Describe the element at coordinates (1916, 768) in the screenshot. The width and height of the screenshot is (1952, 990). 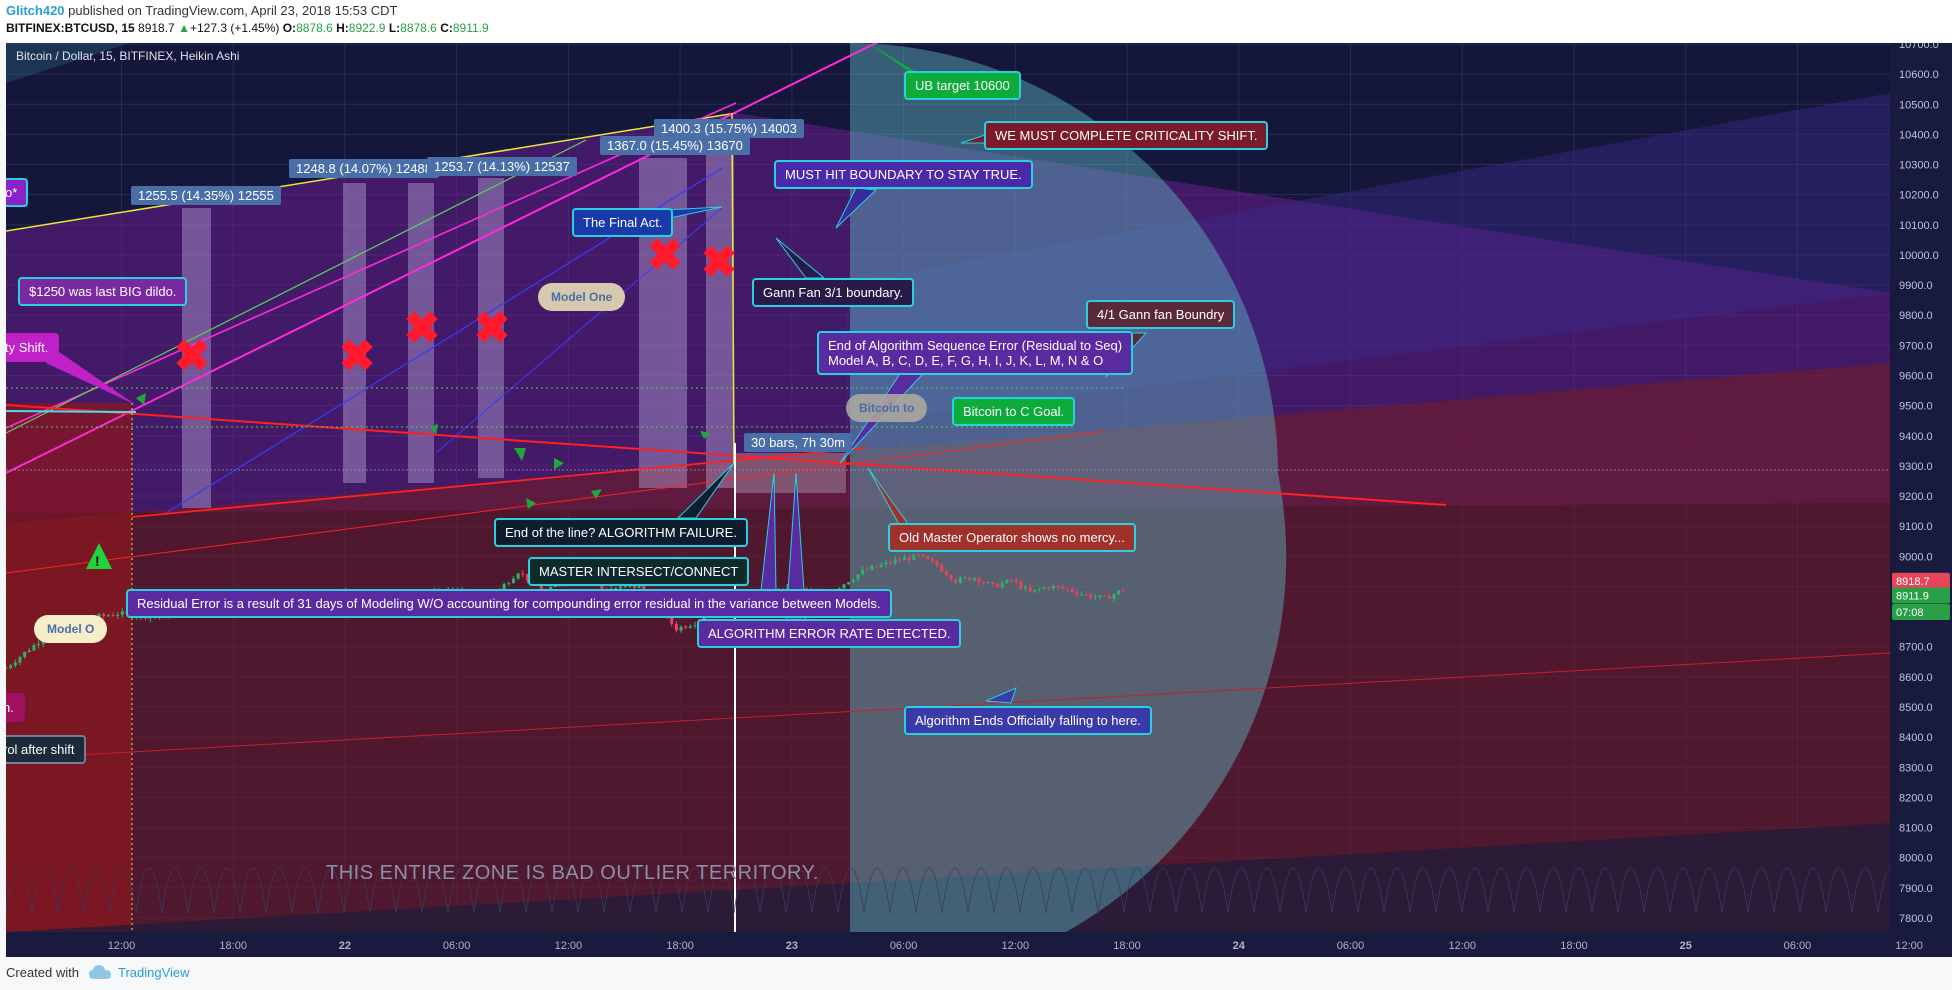
I see `price-tick-label: 8300.0` at that location.